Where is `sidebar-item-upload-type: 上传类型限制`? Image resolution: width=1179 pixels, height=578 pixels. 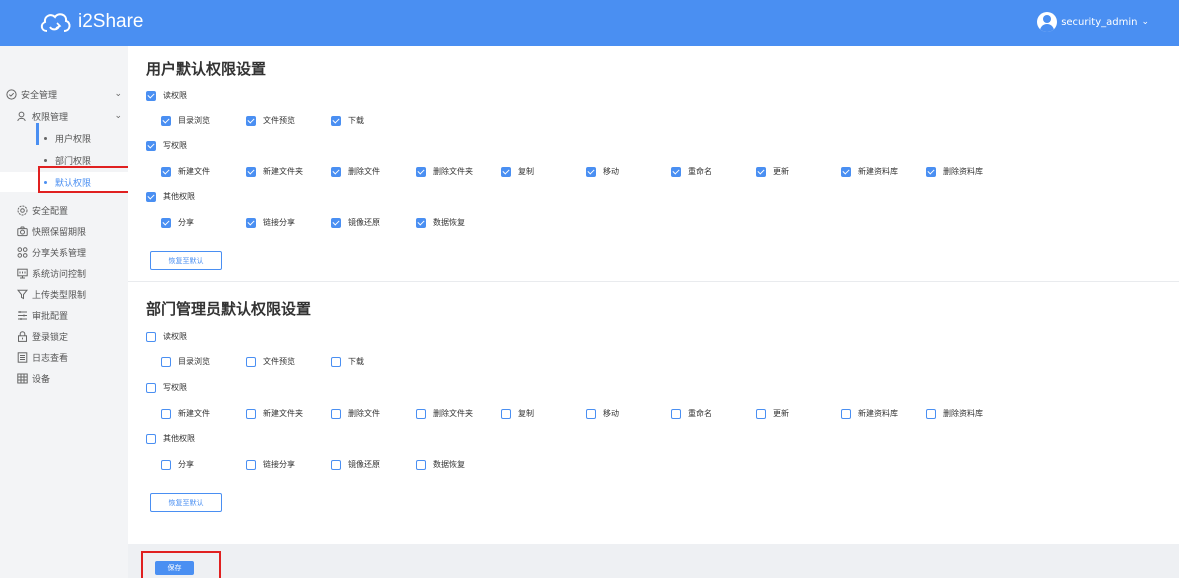 sidebar-item-upload-type: 上传类型限制 is located at coordinates (64, 294).